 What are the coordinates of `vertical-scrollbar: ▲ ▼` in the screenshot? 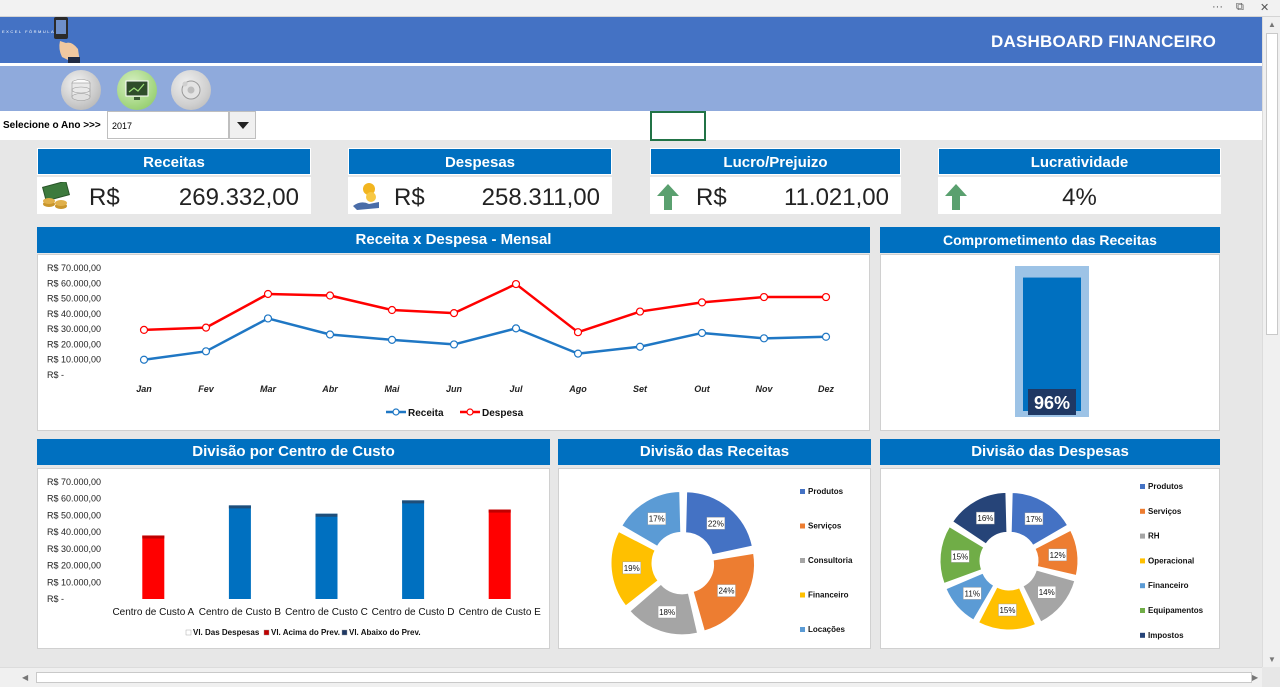 It's located at (1271, 342).